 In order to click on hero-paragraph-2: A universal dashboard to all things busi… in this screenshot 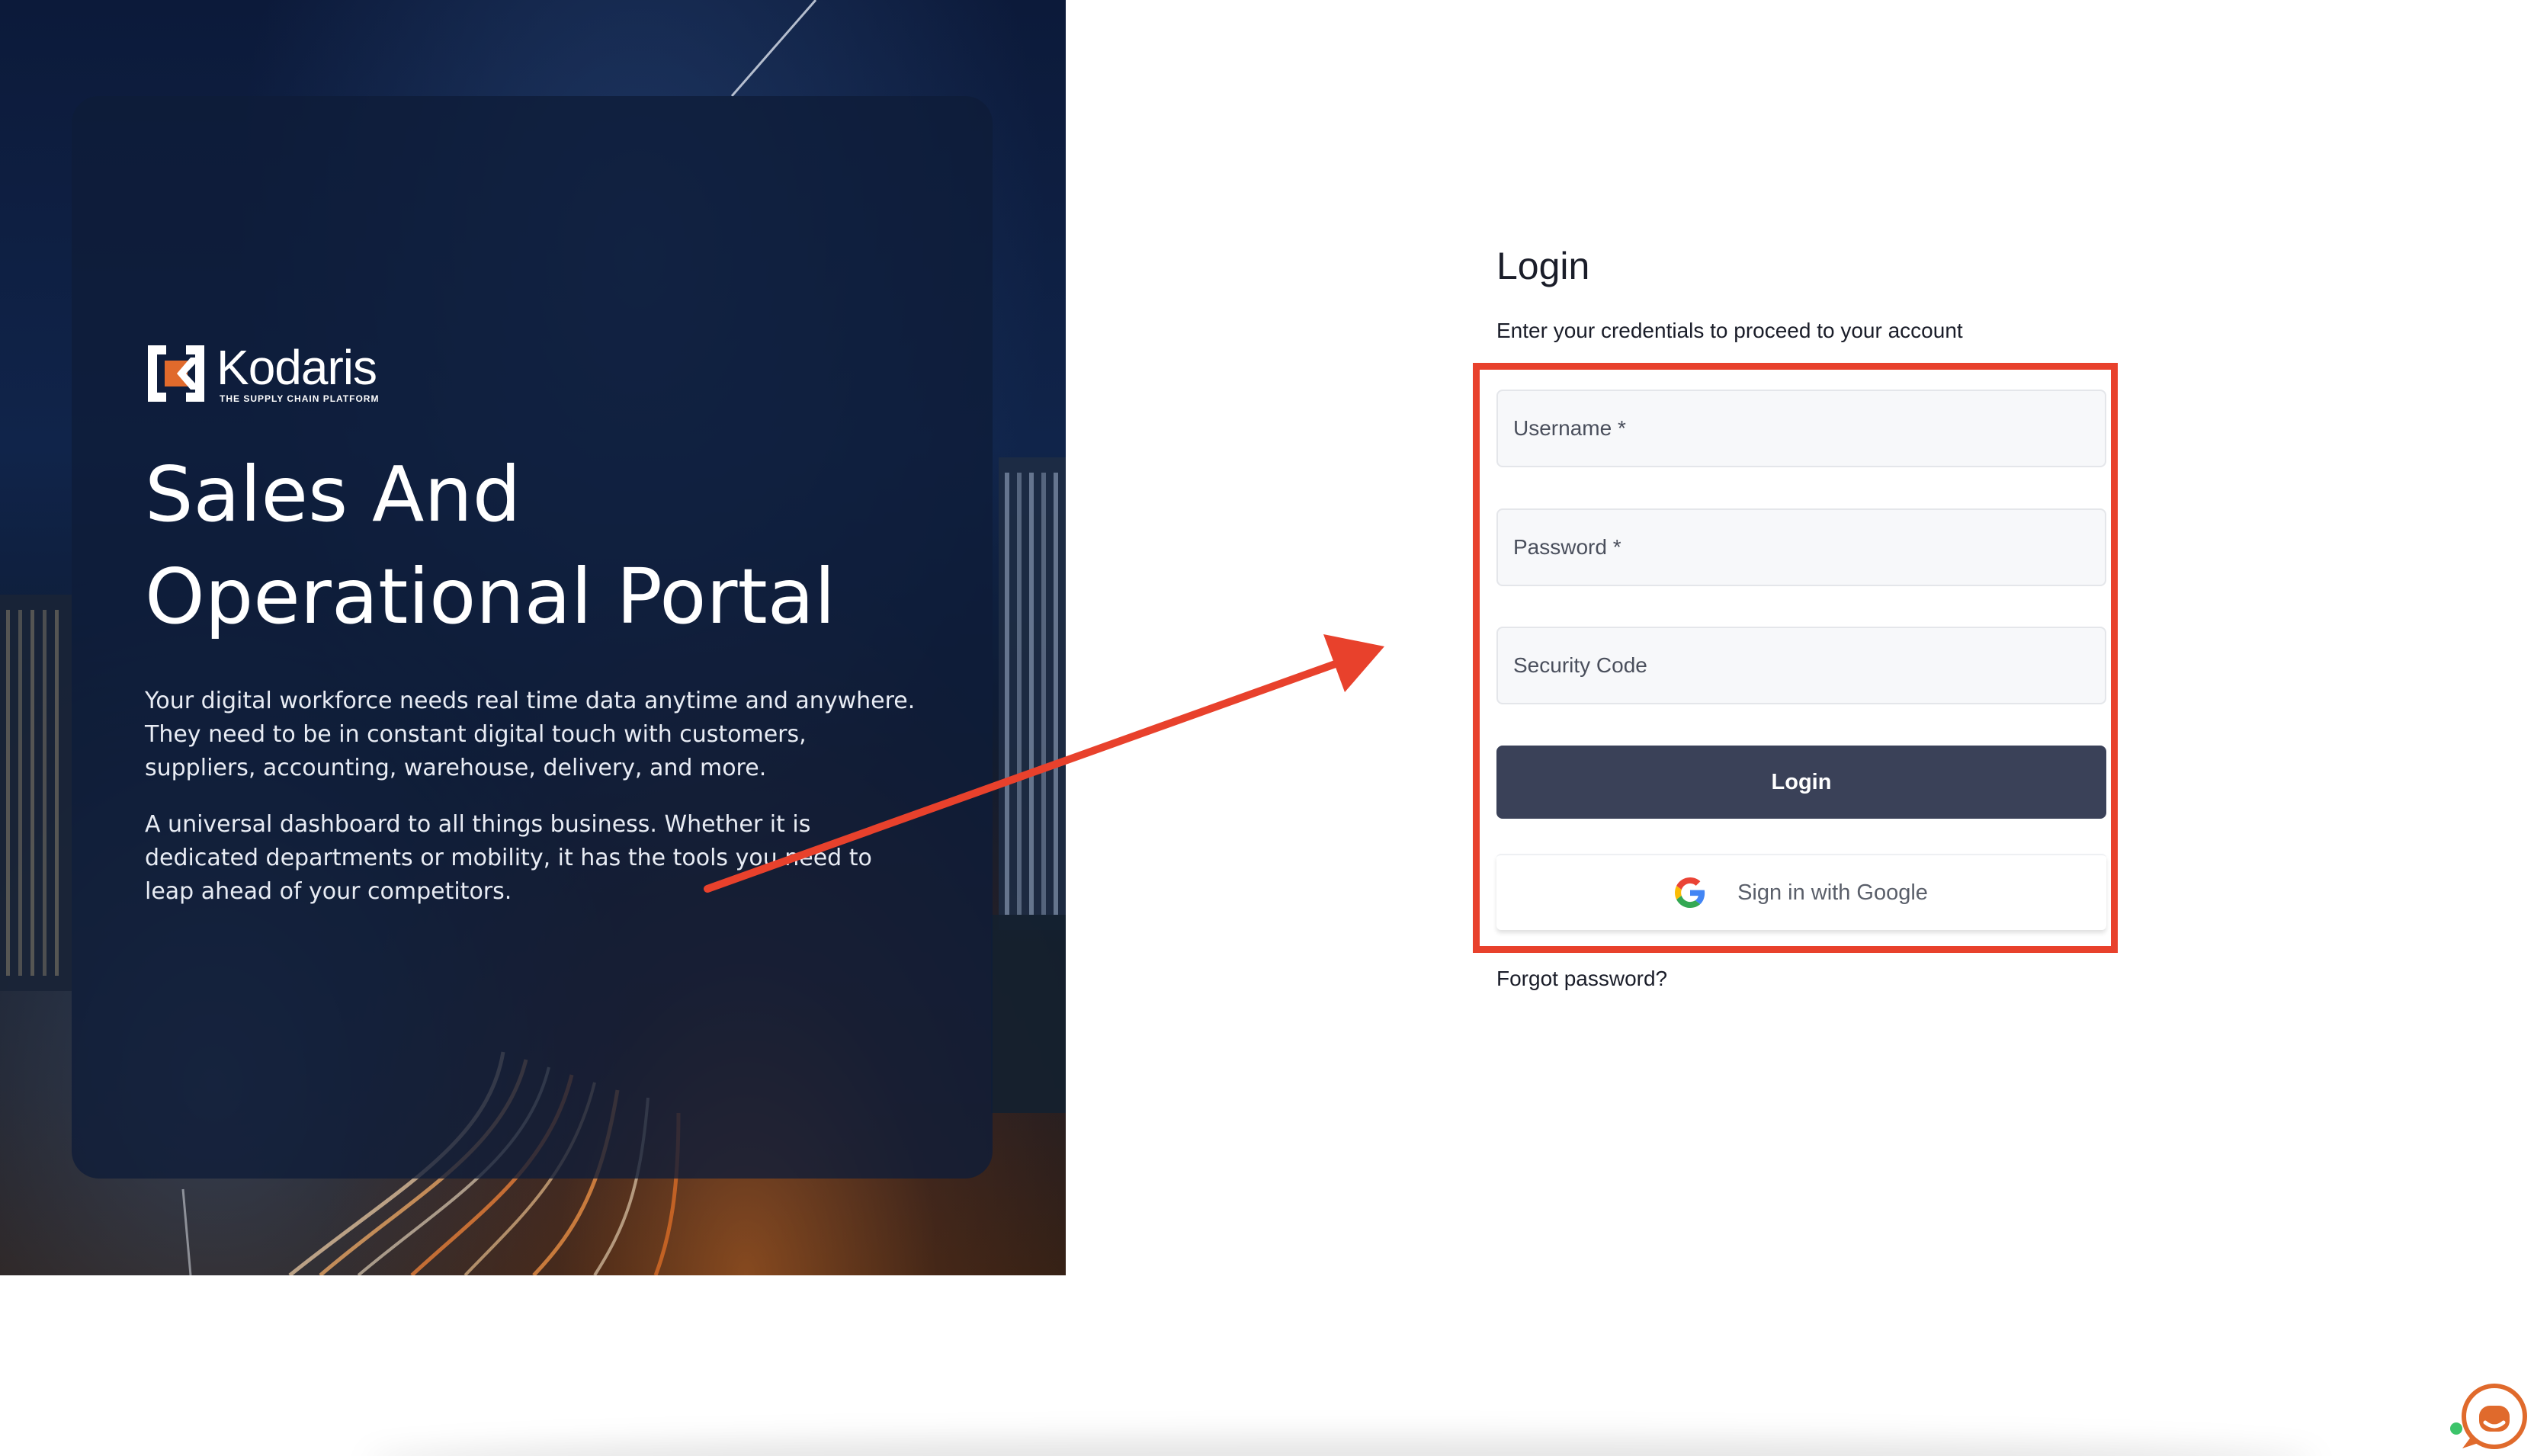, I will do `click(509, 858)`.